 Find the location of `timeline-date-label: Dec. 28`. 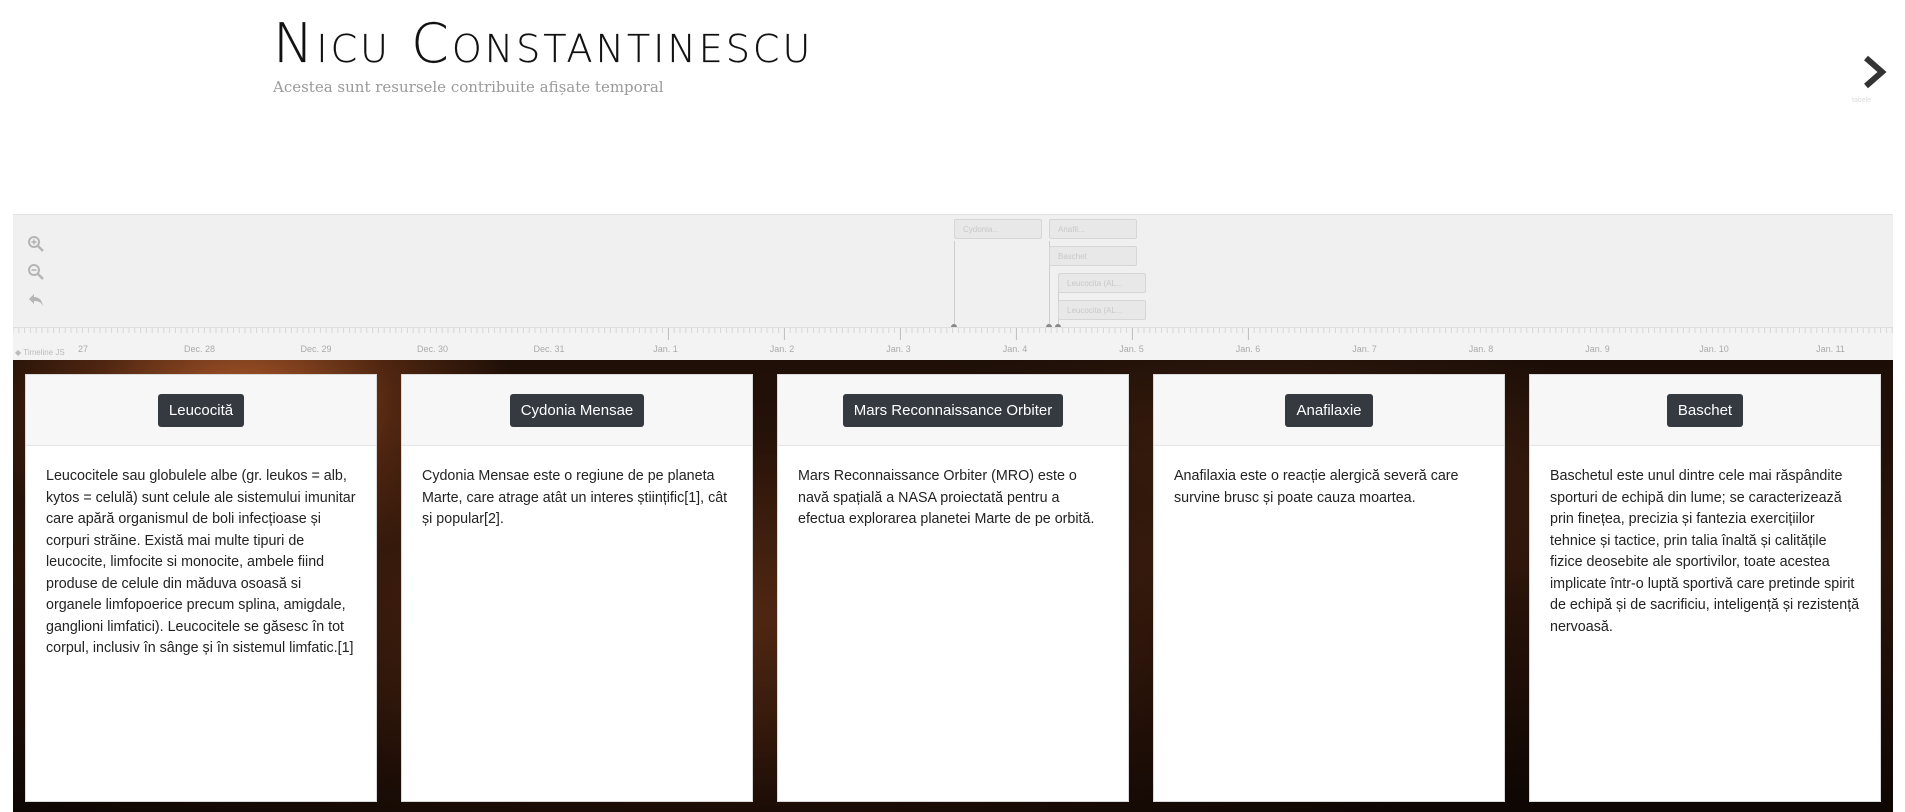

timeline-date-label: Dec. 28 is located at coordinates (199, 349).